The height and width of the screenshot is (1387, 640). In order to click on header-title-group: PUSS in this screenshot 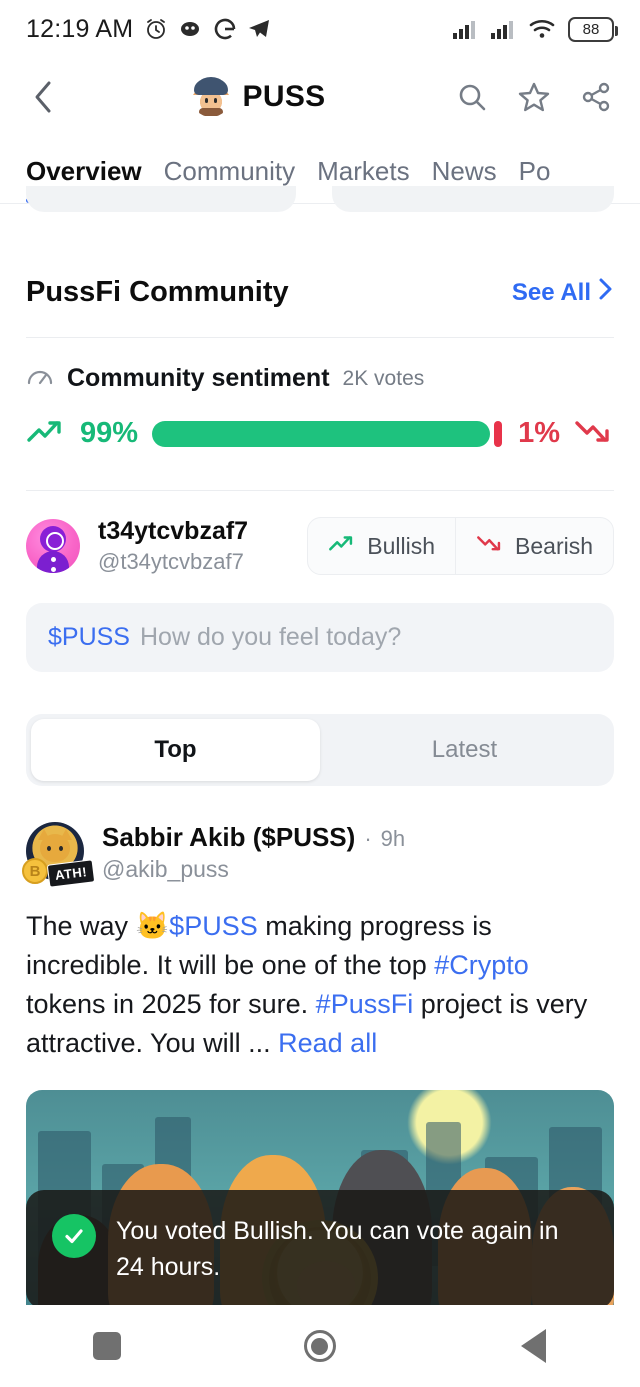, I will do `click(258, 97)`.